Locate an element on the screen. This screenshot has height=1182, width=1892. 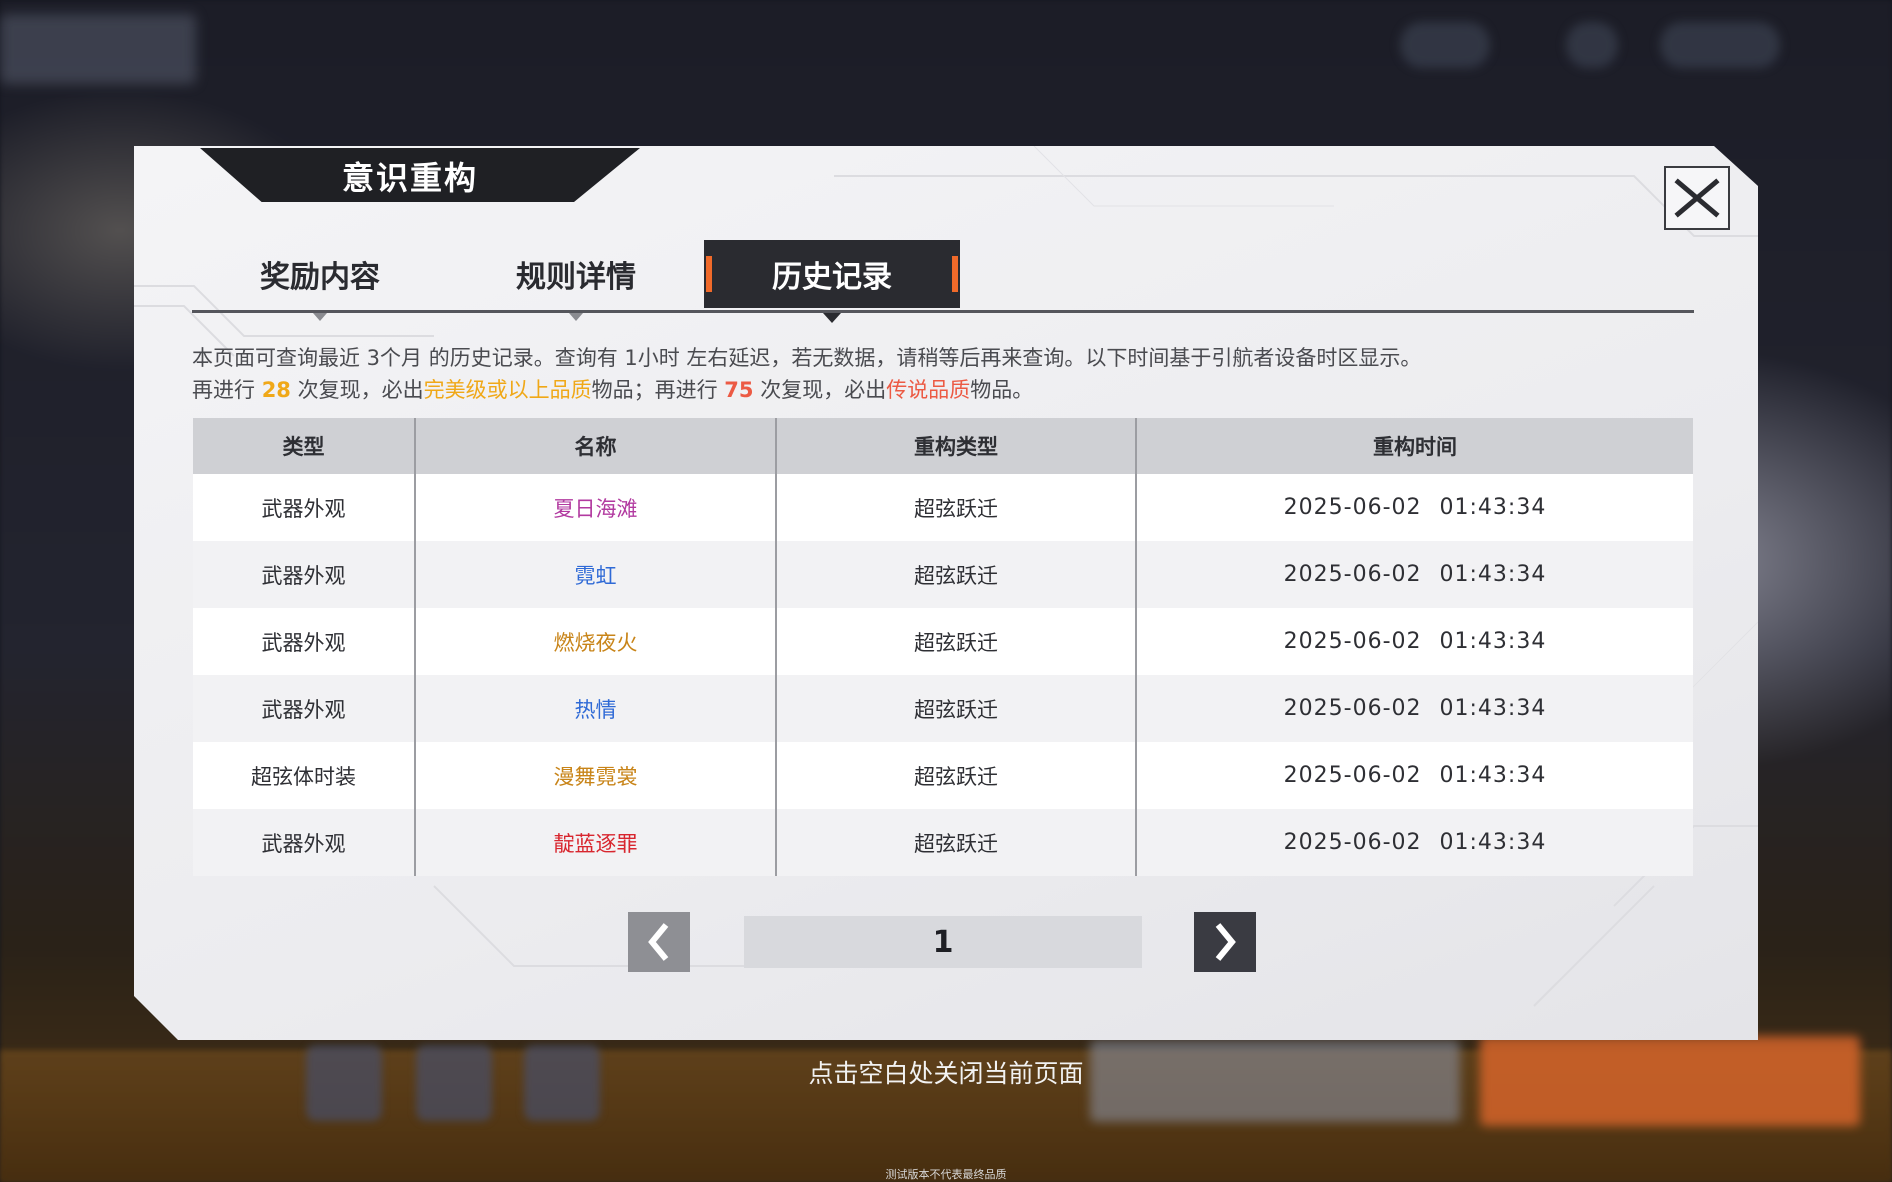
close-button is located at coordinates (1697, 198).